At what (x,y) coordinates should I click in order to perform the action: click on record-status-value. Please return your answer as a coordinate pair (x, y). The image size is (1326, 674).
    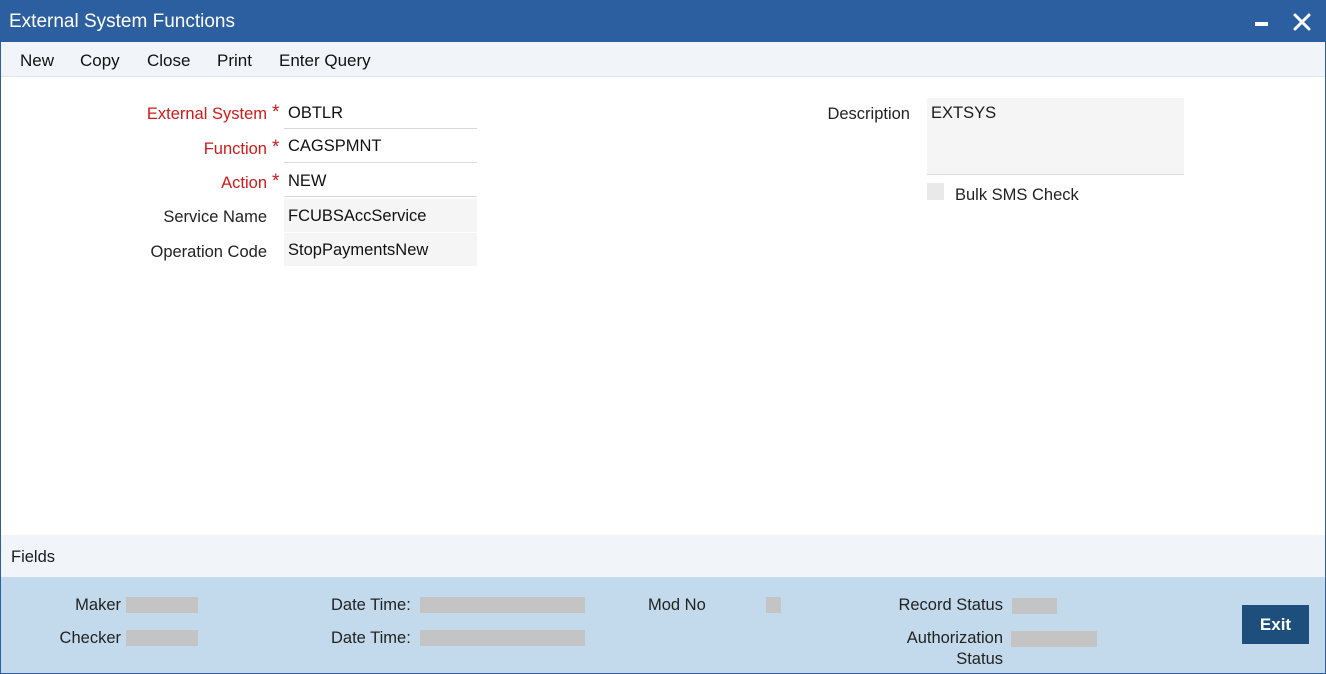
    Looking at the image, I should click on (1034, 606).